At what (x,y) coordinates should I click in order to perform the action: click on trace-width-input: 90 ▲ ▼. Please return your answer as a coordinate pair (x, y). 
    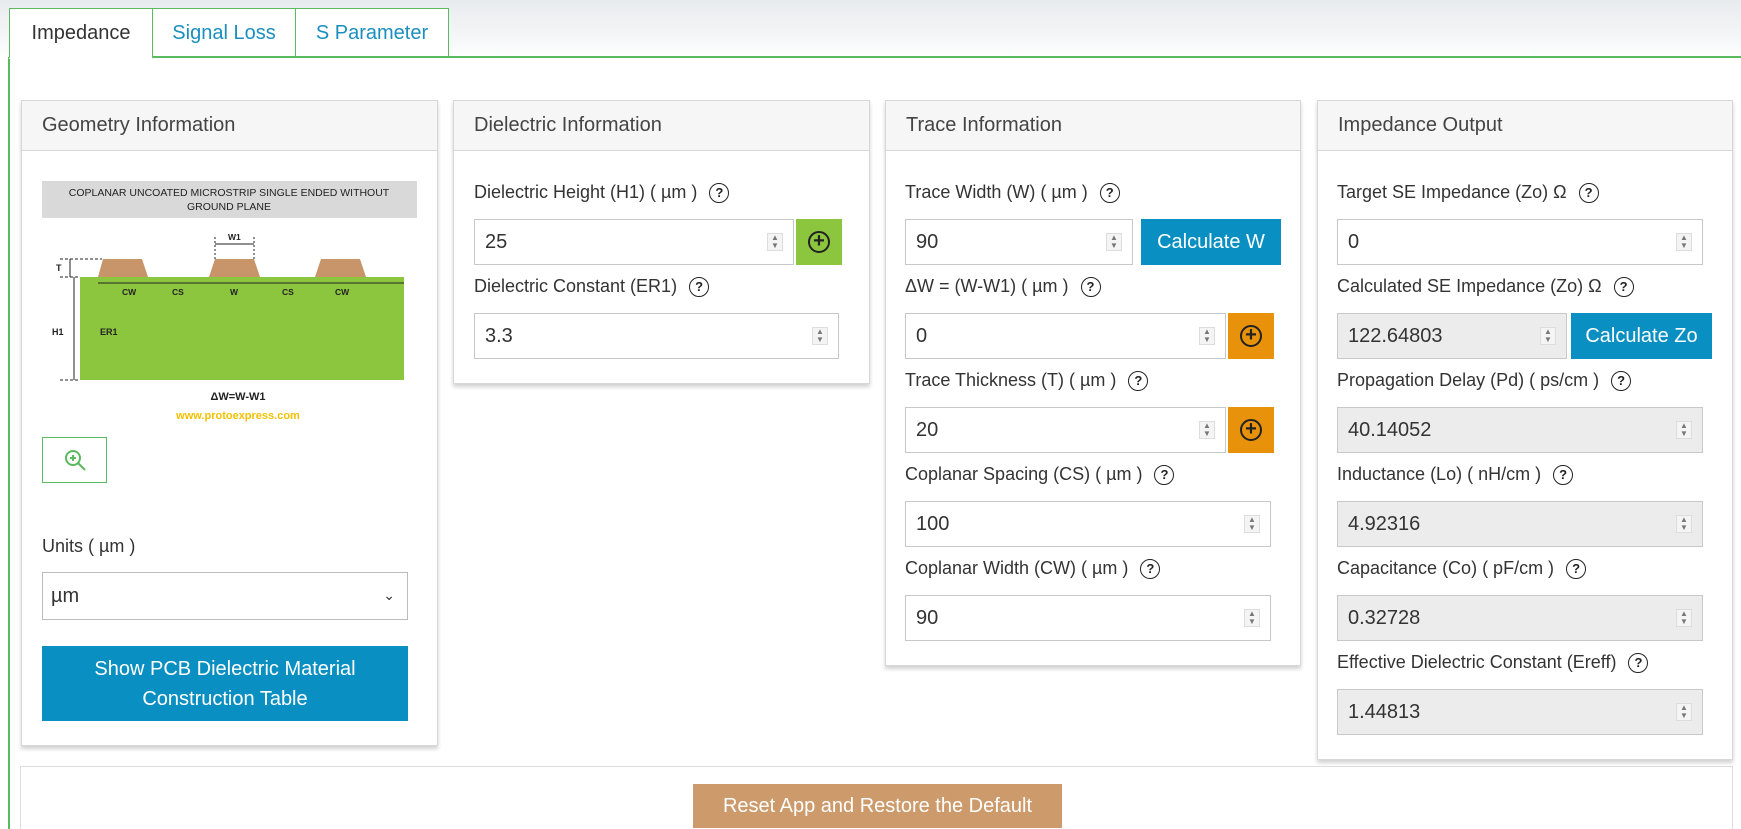
    Looking at the image, I should click on (1019, 242).